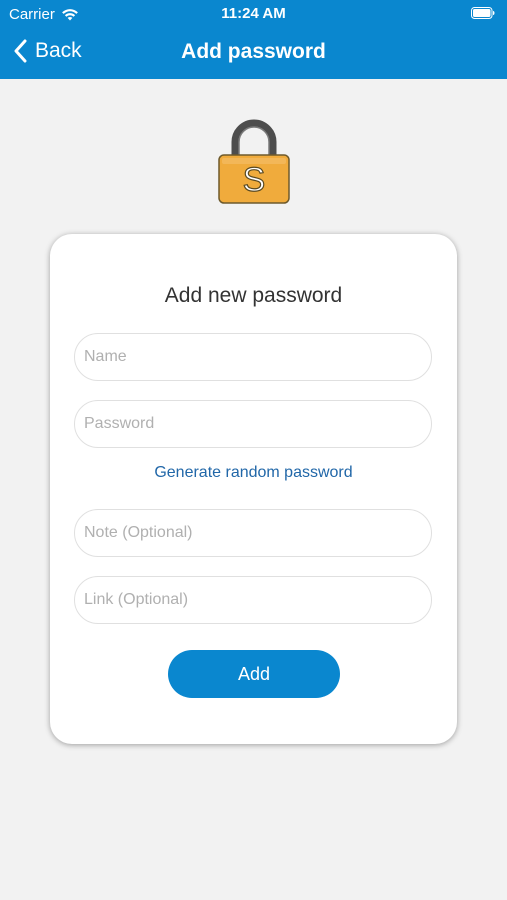 This screenshot has height=900, width=507. What do you see at coordinates (483, 13) in the screenshot?
I see `battery-icon` at bounding box center [483, 13].